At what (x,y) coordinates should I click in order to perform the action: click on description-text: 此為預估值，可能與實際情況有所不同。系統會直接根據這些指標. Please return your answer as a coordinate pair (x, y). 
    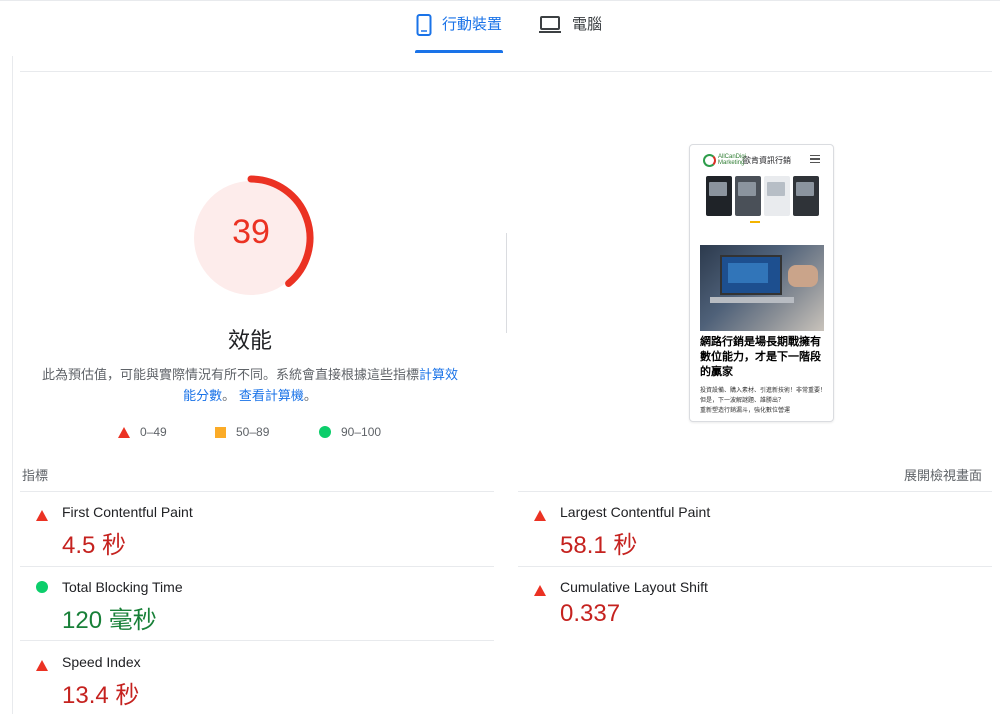
    Looking at the image, I should click on (230, 374).